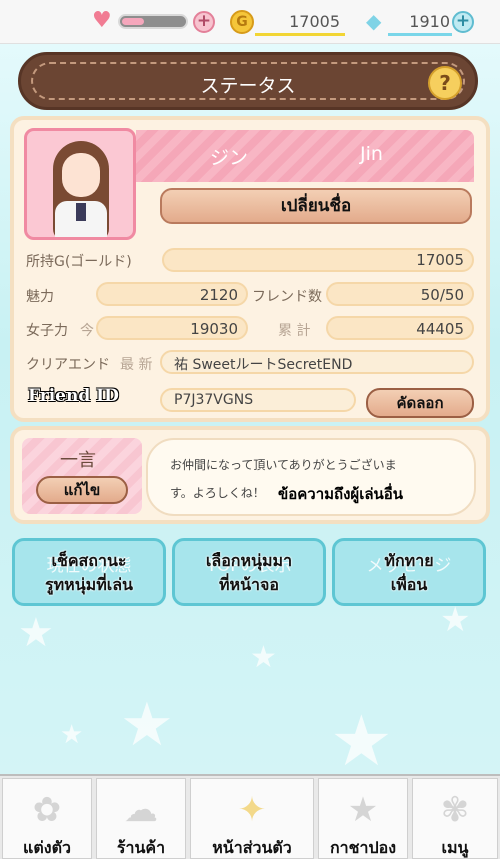 Image resolution: width=500 pixels, height=859 pixels. What do you see at coordinates (440, 329) in the screenshot?
I see `total-value: 44405` at bounding box center [440, 329].